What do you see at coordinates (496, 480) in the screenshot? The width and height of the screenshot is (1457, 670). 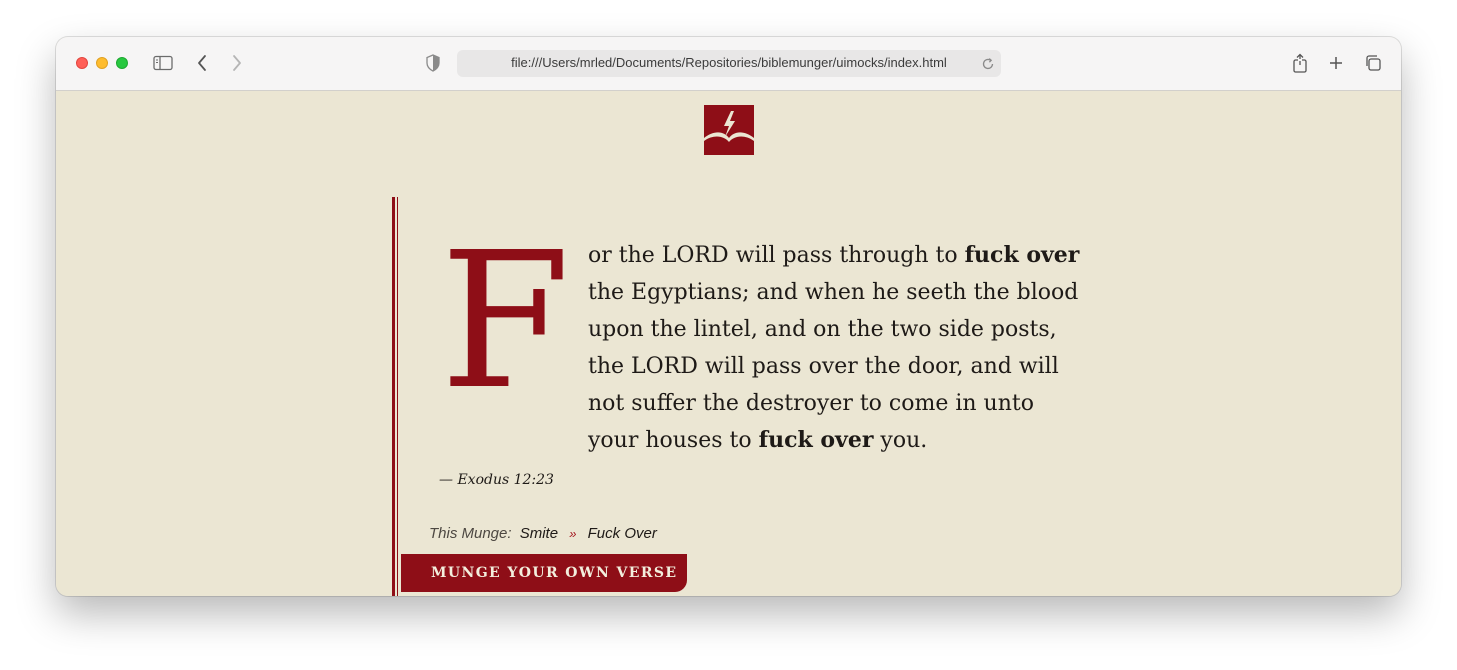 I see `verse-citation: — Exodus 12:23` at bounding box center [496, 480].